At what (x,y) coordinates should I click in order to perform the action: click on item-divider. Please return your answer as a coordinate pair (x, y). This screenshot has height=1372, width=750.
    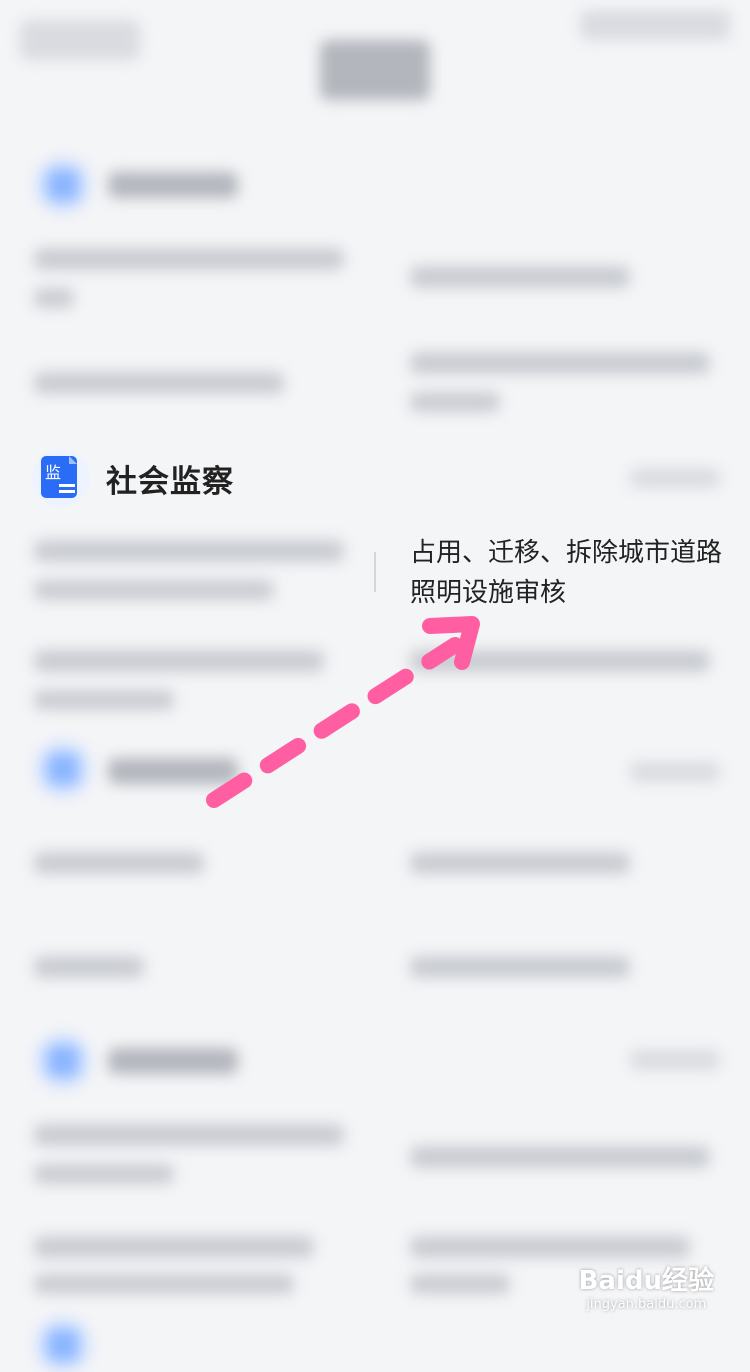
    Looking at the image, I should click on (375, 572).